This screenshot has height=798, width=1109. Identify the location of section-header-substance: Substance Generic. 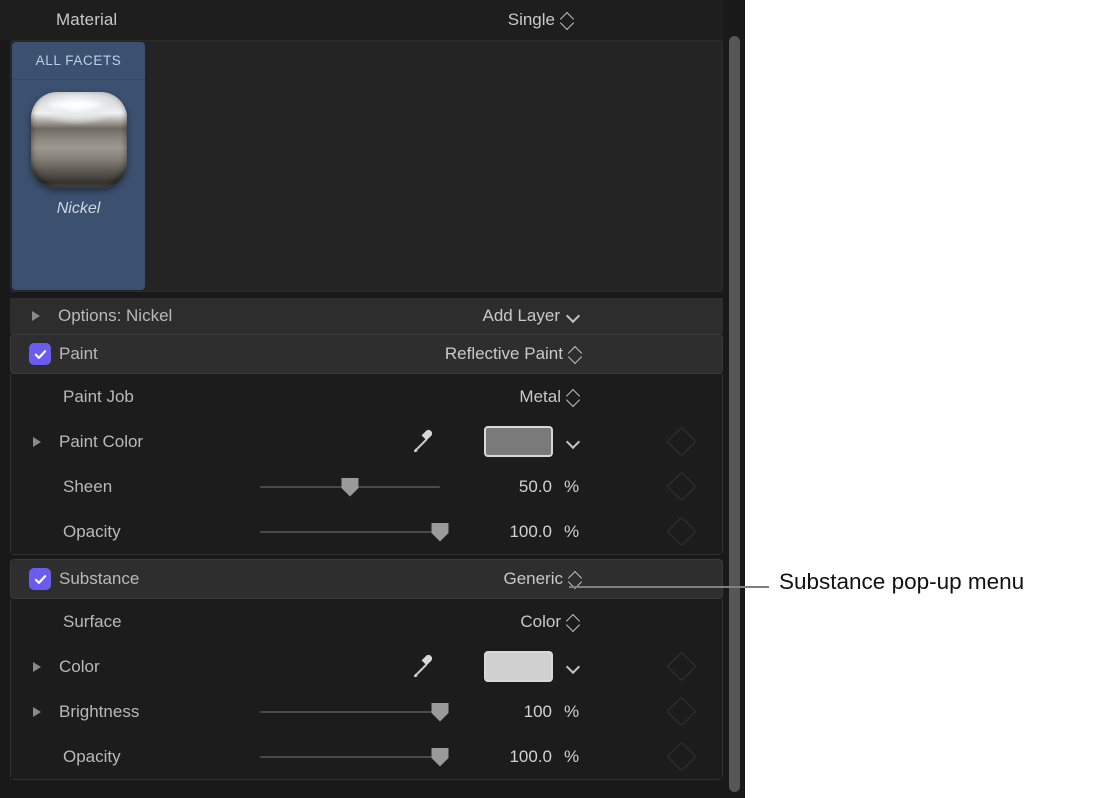
(366, 579).